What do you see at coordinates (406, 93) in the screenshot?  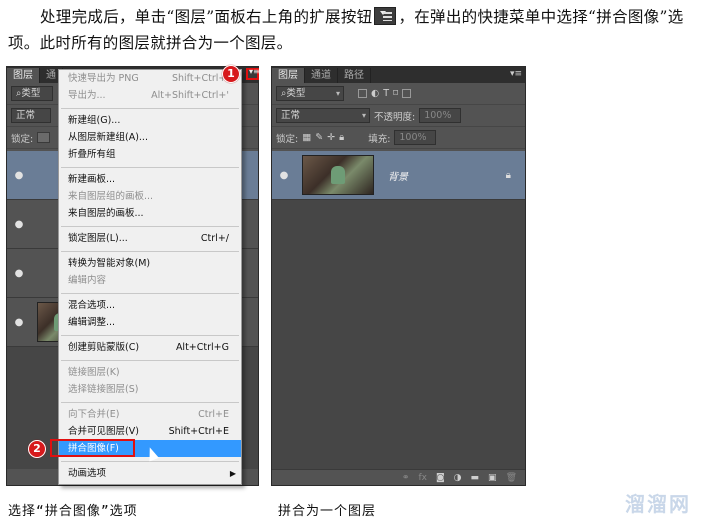 I see `filter-smart-icon` at bounding box center [406, 93].